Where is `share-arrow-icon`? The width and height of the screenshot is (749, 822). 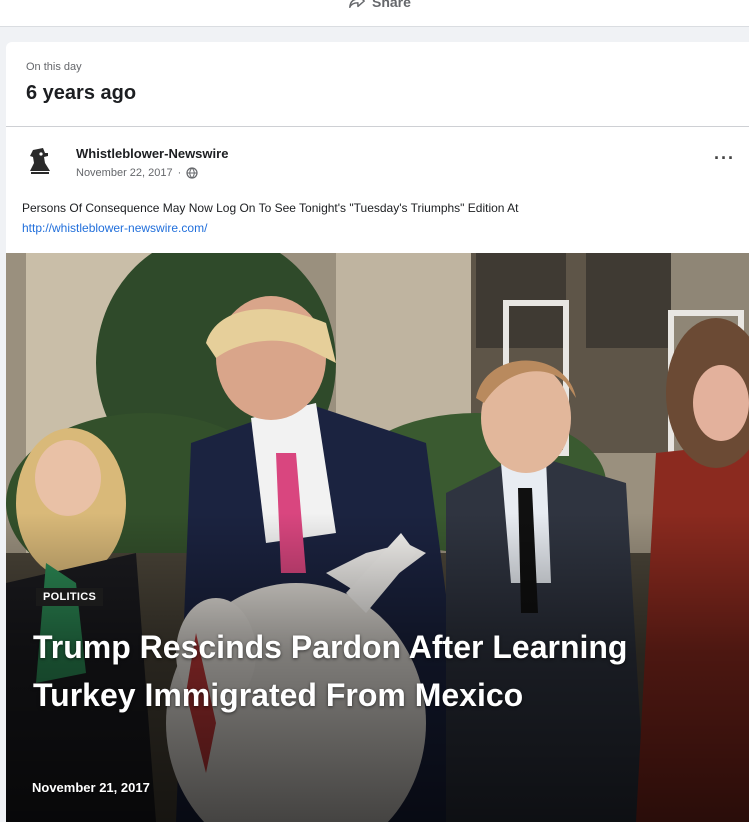
share-arrow-icon is located at coordinates (357, 6).